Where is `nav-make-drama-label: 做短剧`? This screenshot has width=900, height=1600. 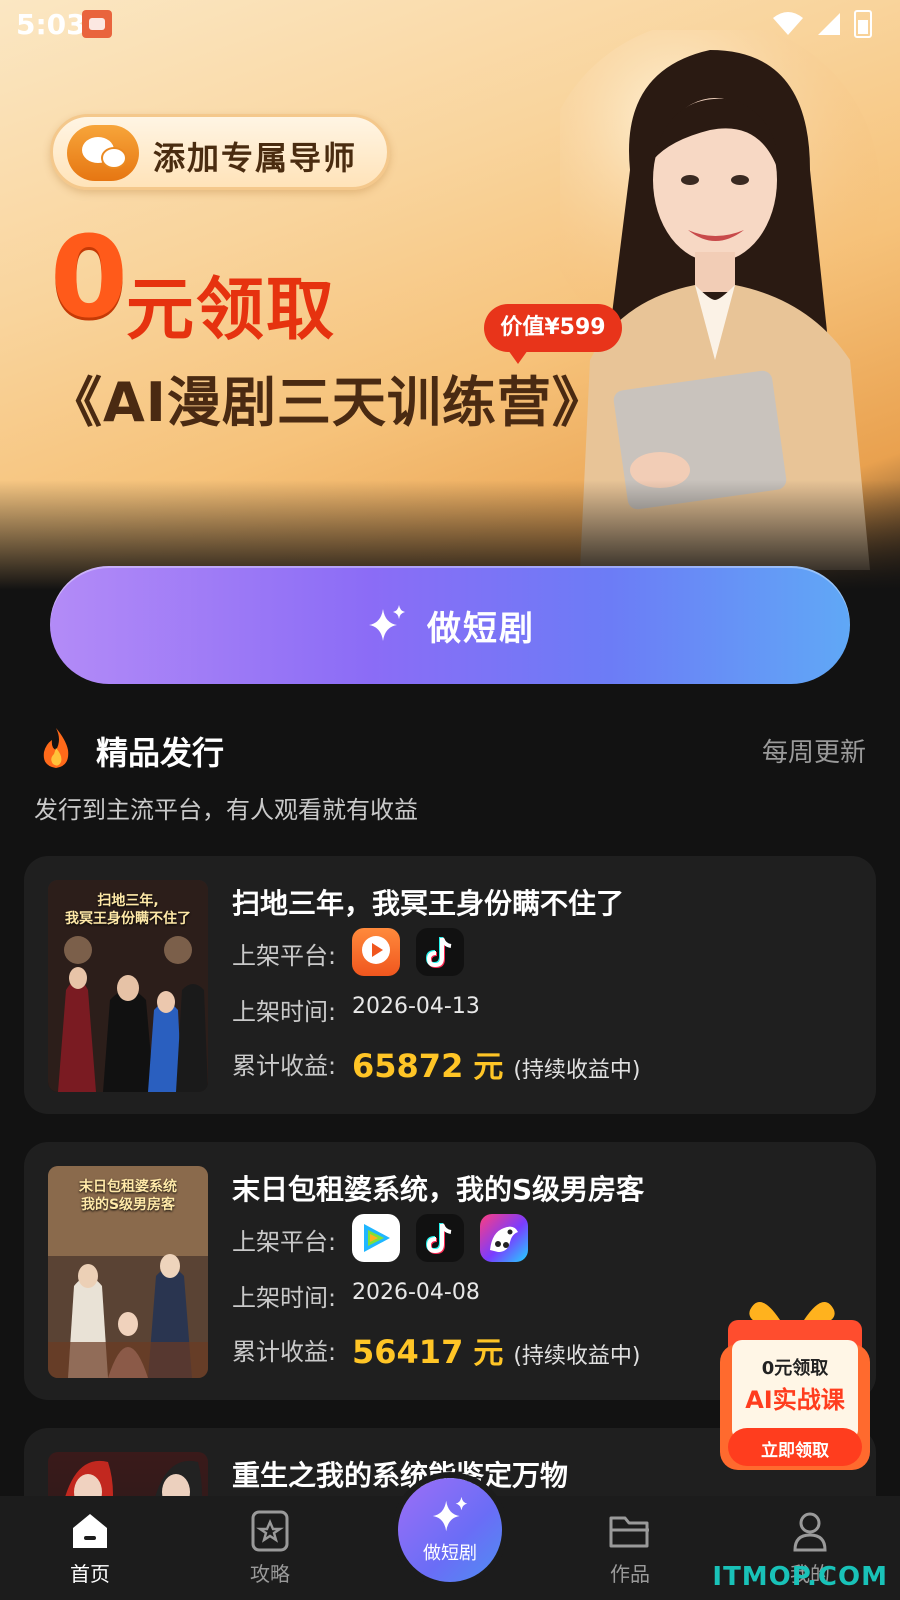 nav-make-drama-label: 做短剧 is located at coordinates (450, 1553).